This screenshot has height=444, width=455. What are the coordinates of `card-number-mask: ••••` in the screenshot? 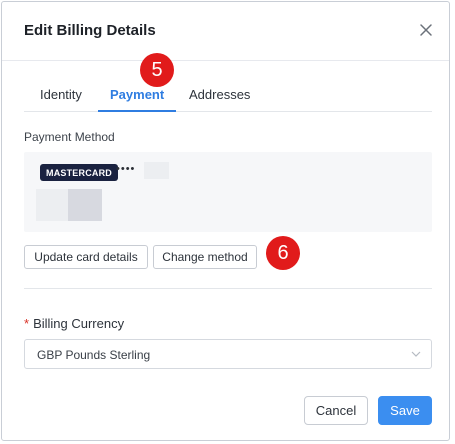 It's located at (126, 169).